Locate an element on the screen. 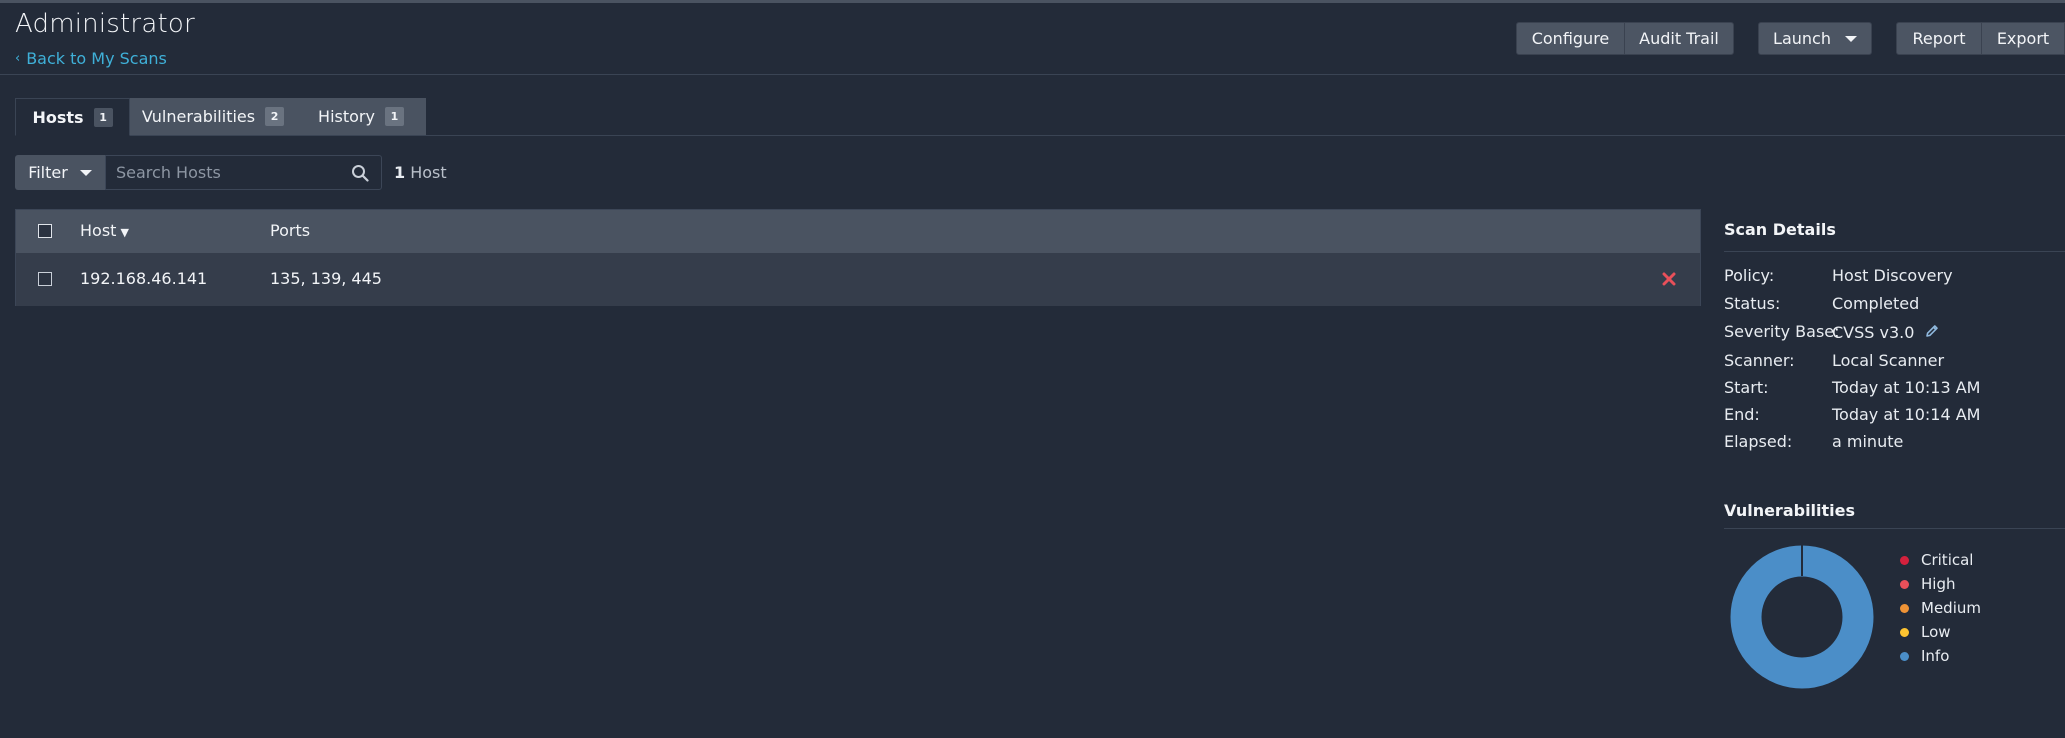 The image size is (2065, 738). legend-item-low: Low is located at coordinates (1940, 632).